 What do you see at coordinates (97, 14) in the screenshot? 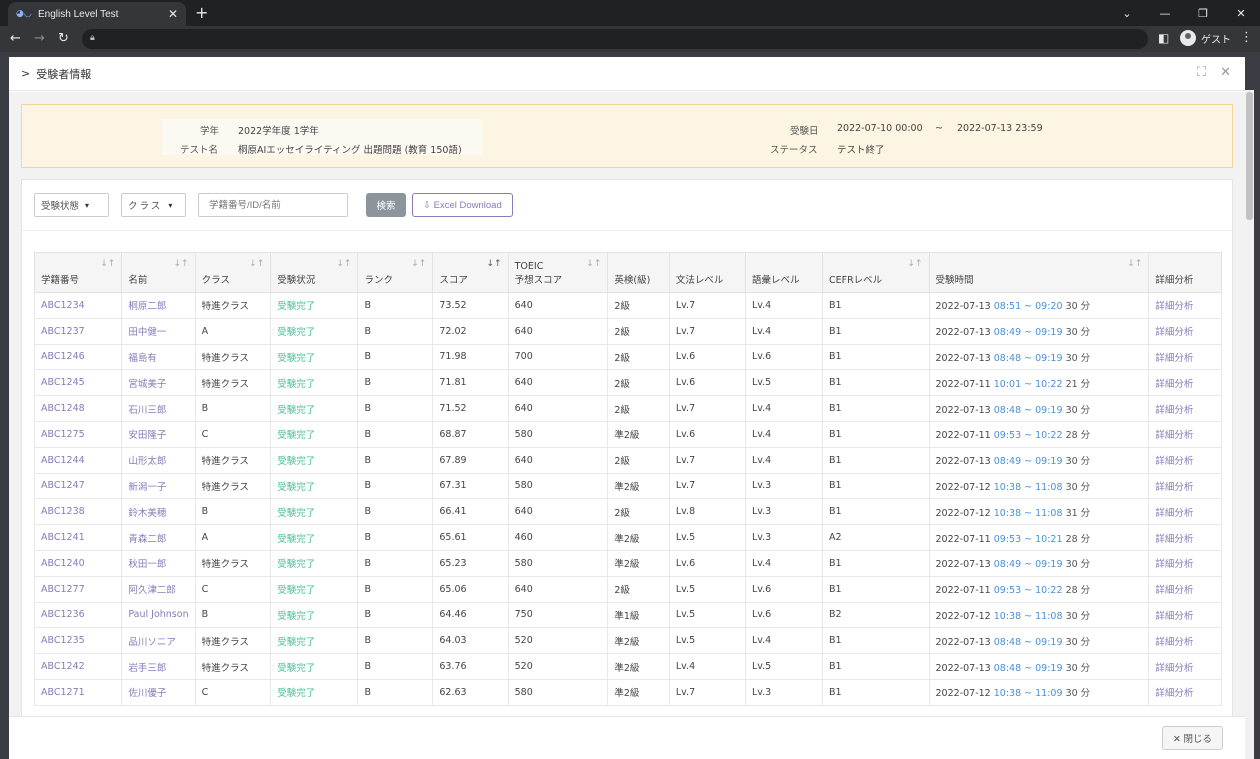
I see `browser-tab: ◕◡ English Level Test ✕` at bounding box center [97, 14].